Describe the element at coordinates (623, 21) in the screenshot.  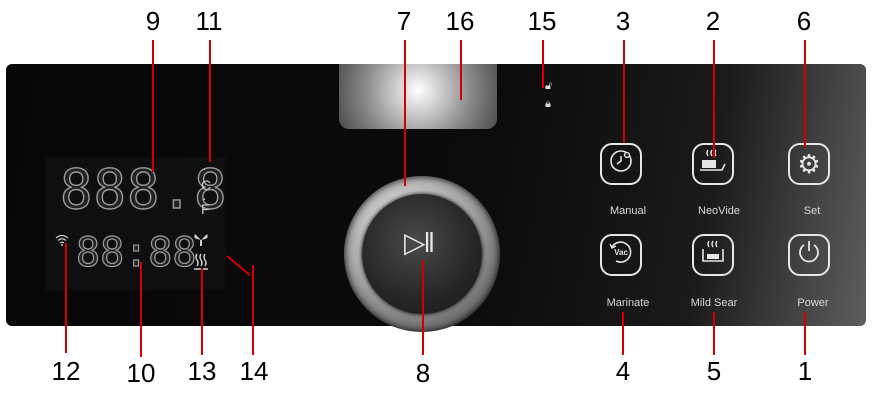
I see `callout-number: 3` at that location.